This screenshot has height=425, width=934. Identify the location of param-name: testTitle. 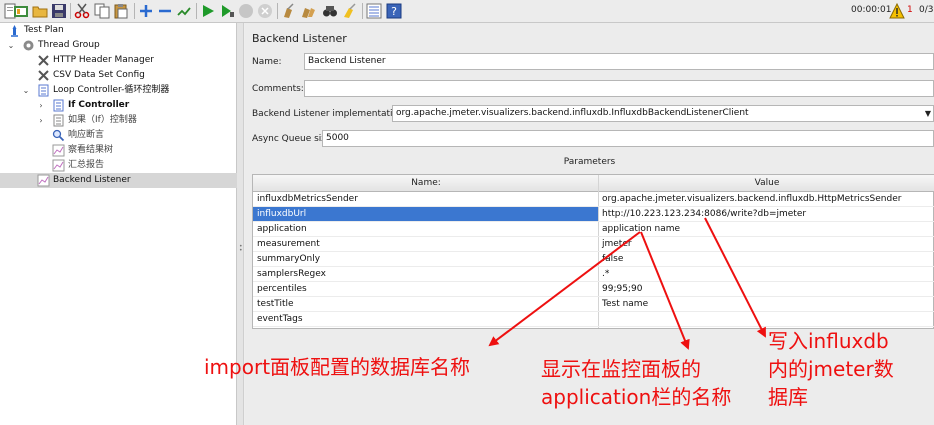
(425, 304).